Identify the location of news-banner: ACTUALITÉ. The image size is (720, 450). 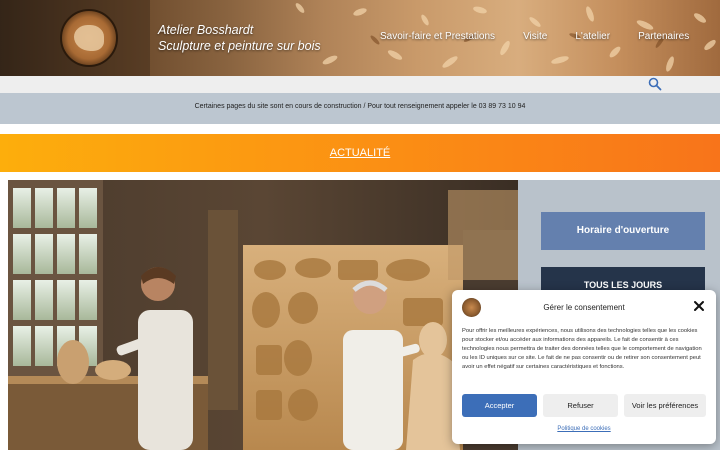
(360, 153).